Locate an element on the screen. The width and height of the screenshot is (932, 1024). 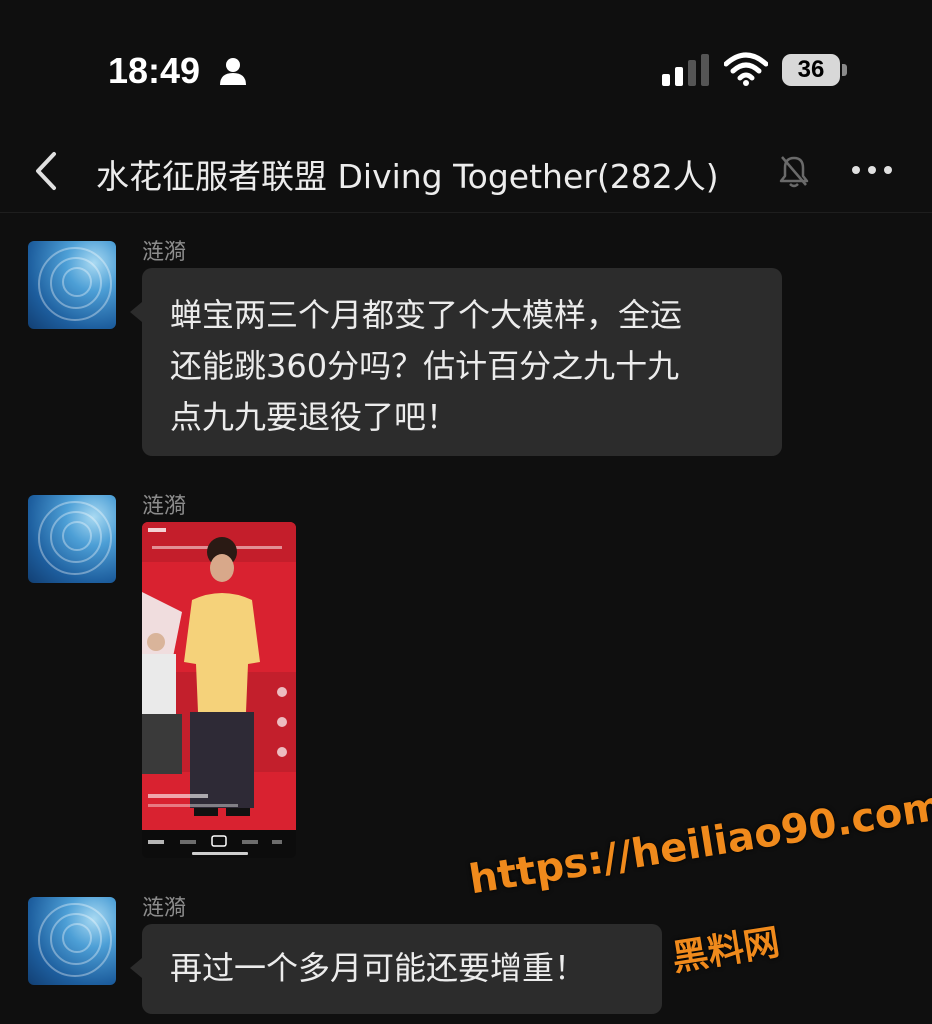
mute-icon is located at coordinates (794, 172).